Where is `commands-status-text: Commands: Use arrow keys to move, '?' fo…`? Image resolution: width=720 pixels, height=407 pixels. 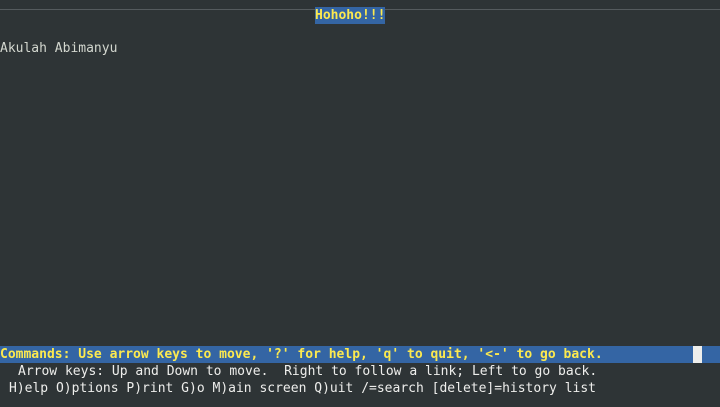
commands-status-text: Commands: Use arrow keys to move, '?' fo… is located at coordinates (301, 354).